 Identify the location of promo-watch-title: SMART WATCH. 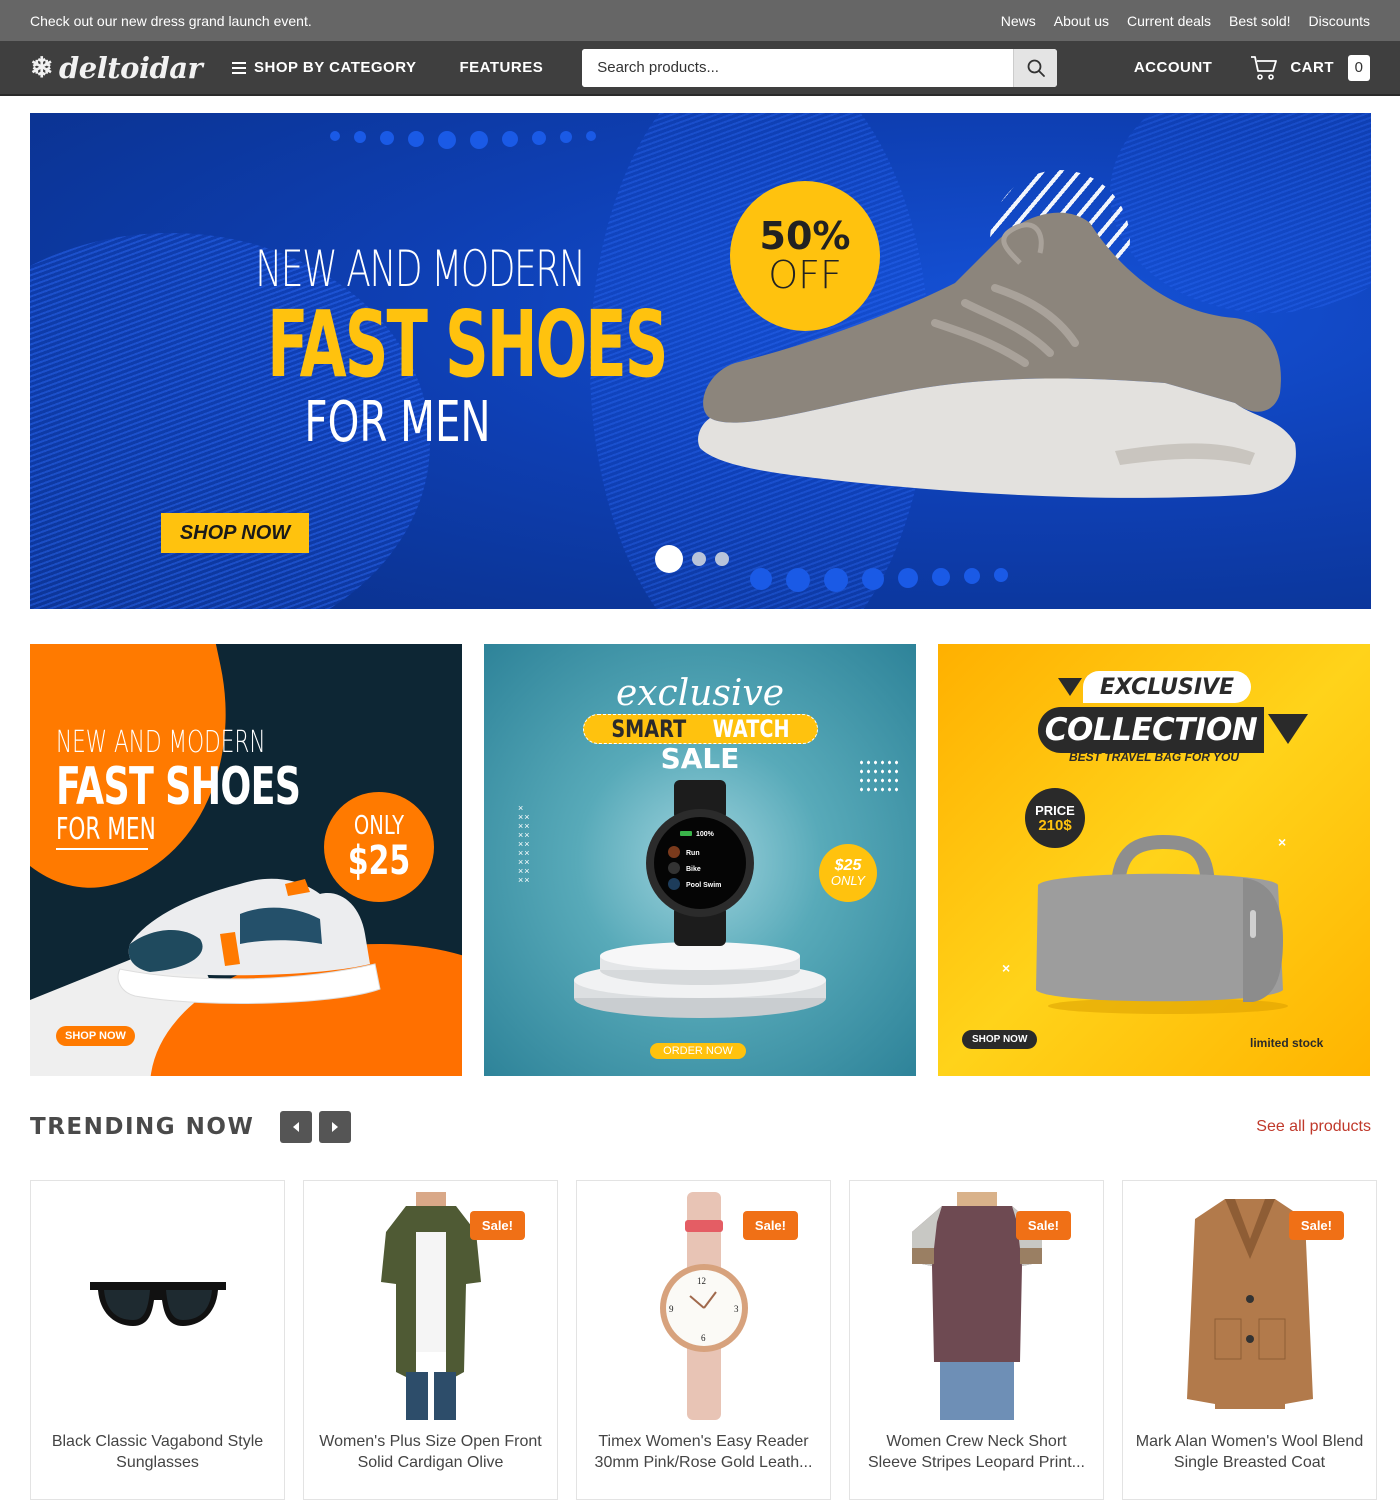
(700, 729).